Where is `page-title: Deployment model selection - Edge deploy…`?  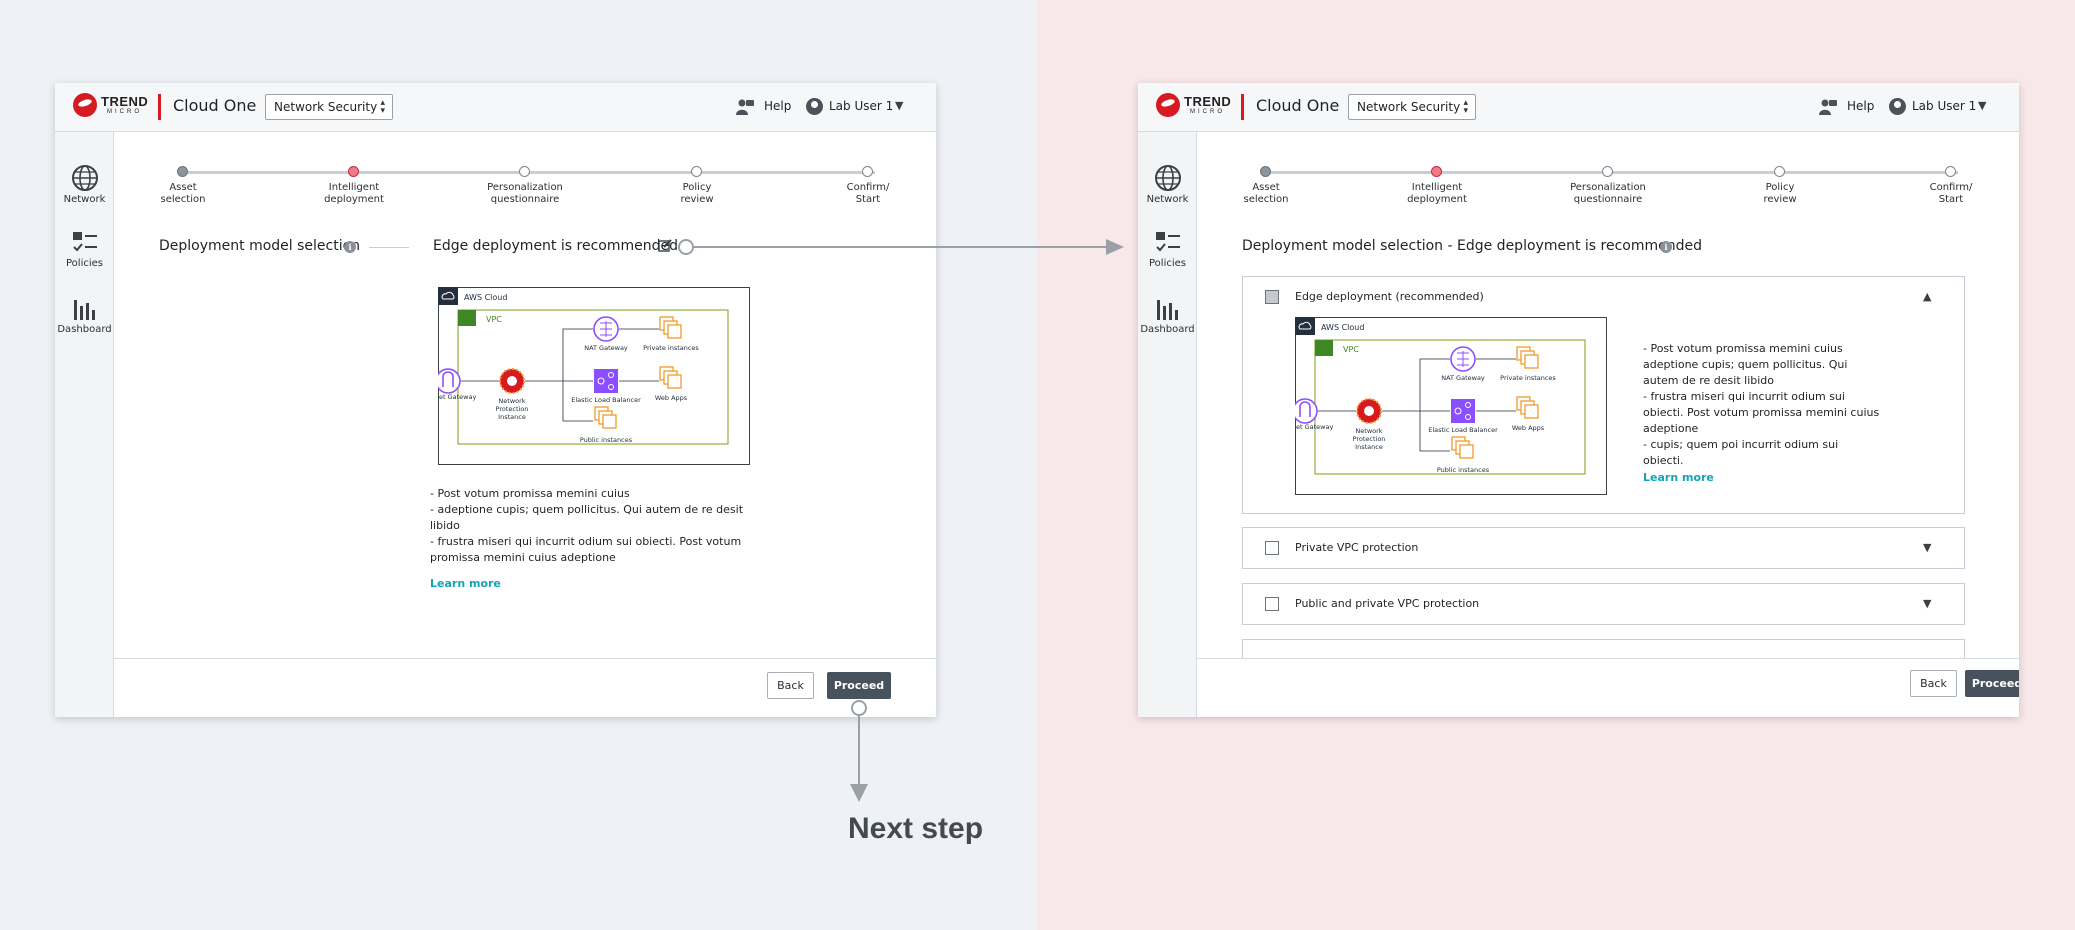
page-title: Deployment model selection - Edge deploy… is located at coordinates (1472, 246).